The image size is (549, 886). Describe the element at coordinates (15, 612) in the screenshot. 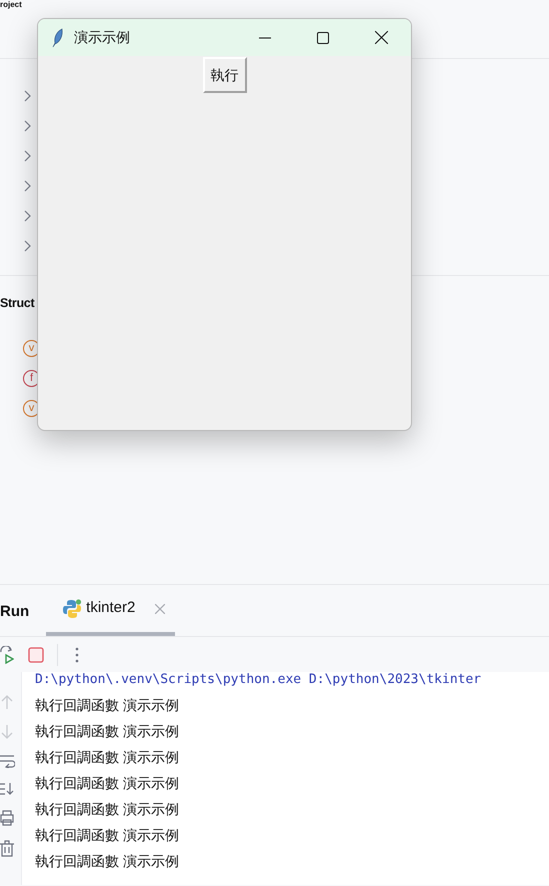

I see `panel-title: Run` at that location.